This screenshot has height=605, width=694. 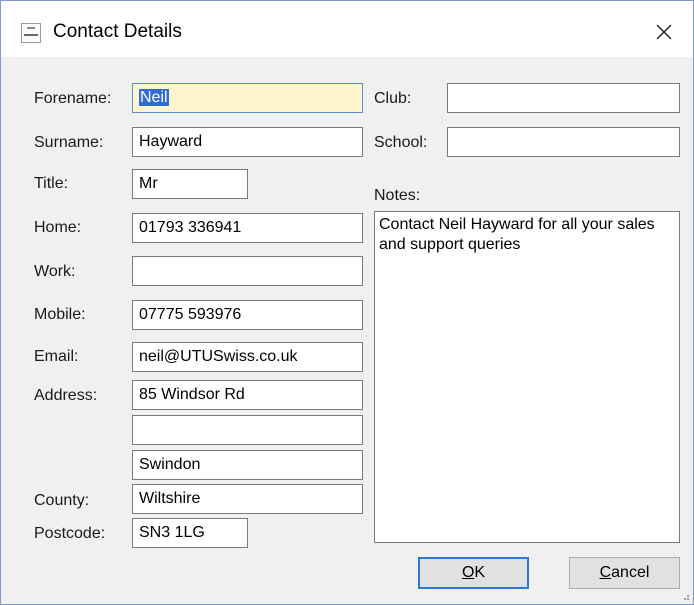 I want to click on cancel-button: Cancel, so click(x=624, y=573).